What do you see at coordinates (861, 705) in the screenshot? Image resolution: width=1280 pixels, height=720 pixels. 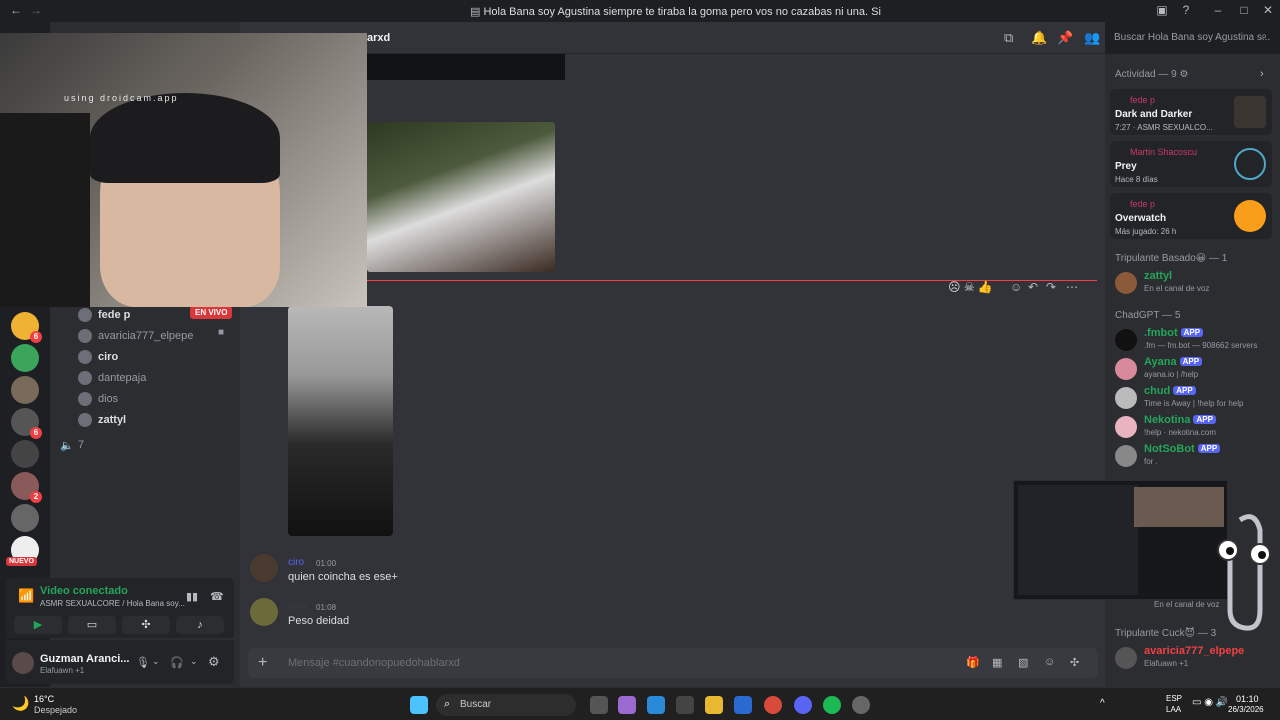 I see `obs-icon` at bounding box center [861, 705].